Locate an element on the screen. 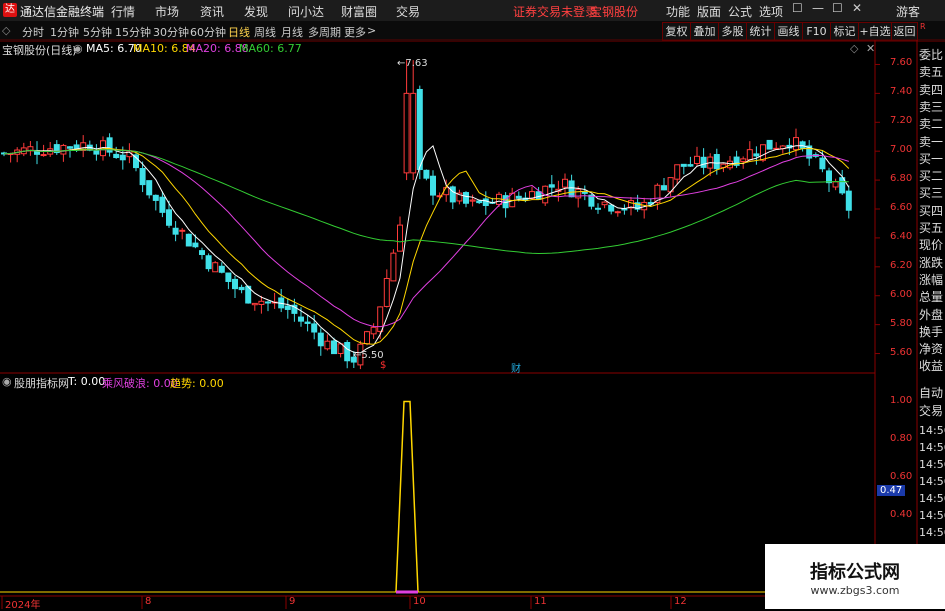  side-label: 买五 is located at coordinates (931, 227).